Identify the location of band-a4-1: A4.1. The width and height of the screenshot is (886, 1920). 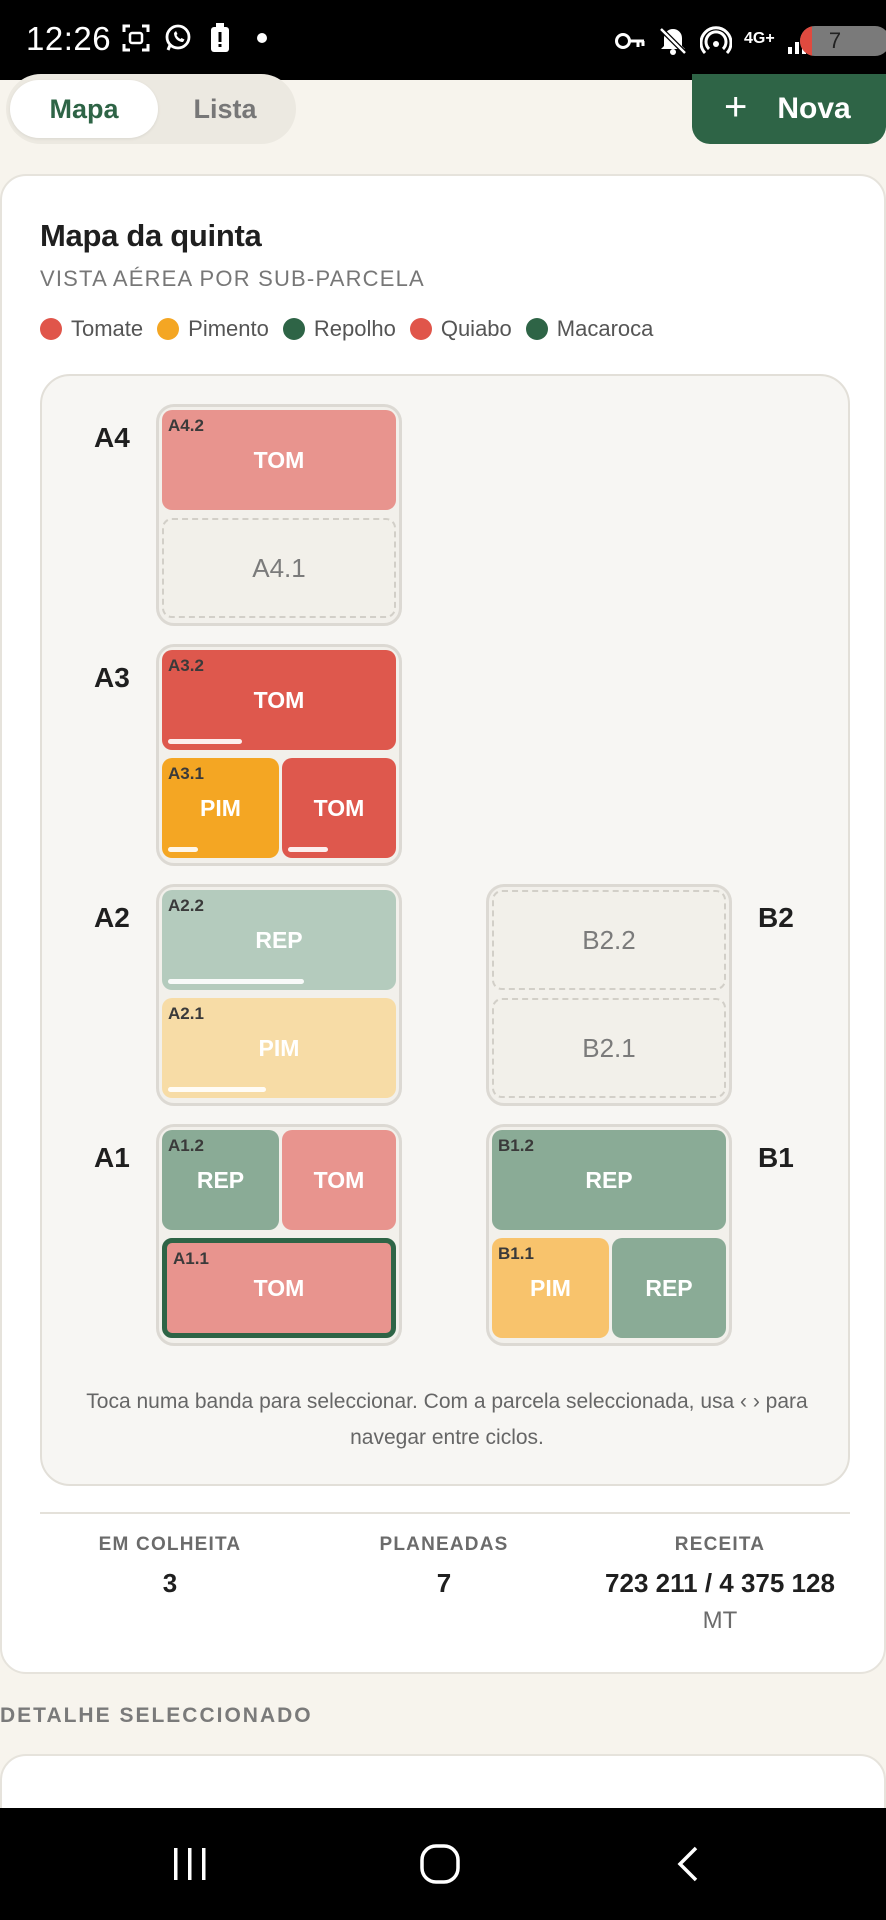
(279, 568).